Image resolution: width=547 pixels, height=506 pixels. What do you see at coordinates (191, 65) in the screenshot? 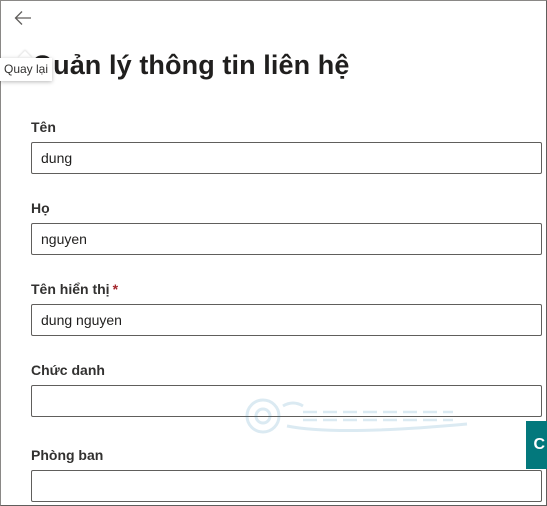
I see `page-title: Quản lý thông tin liên hệ` at bounding box center [191, 65].